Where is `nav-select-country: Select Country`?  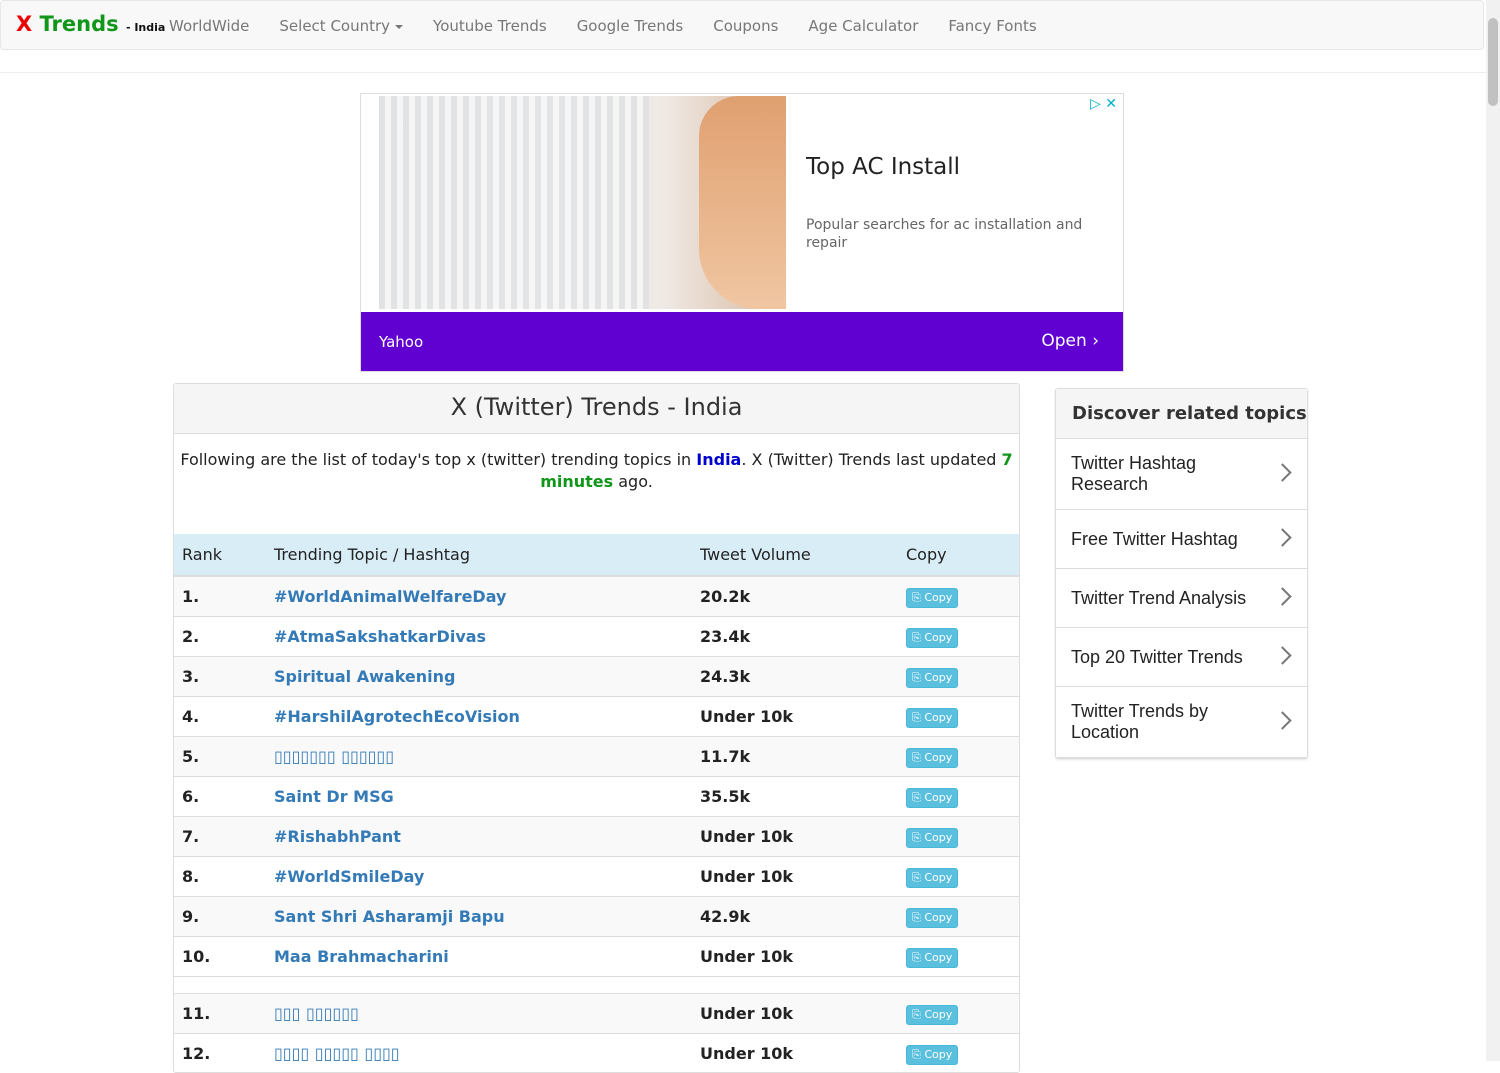 nav-select-country: Select Country is located at coordinates (341, 26).